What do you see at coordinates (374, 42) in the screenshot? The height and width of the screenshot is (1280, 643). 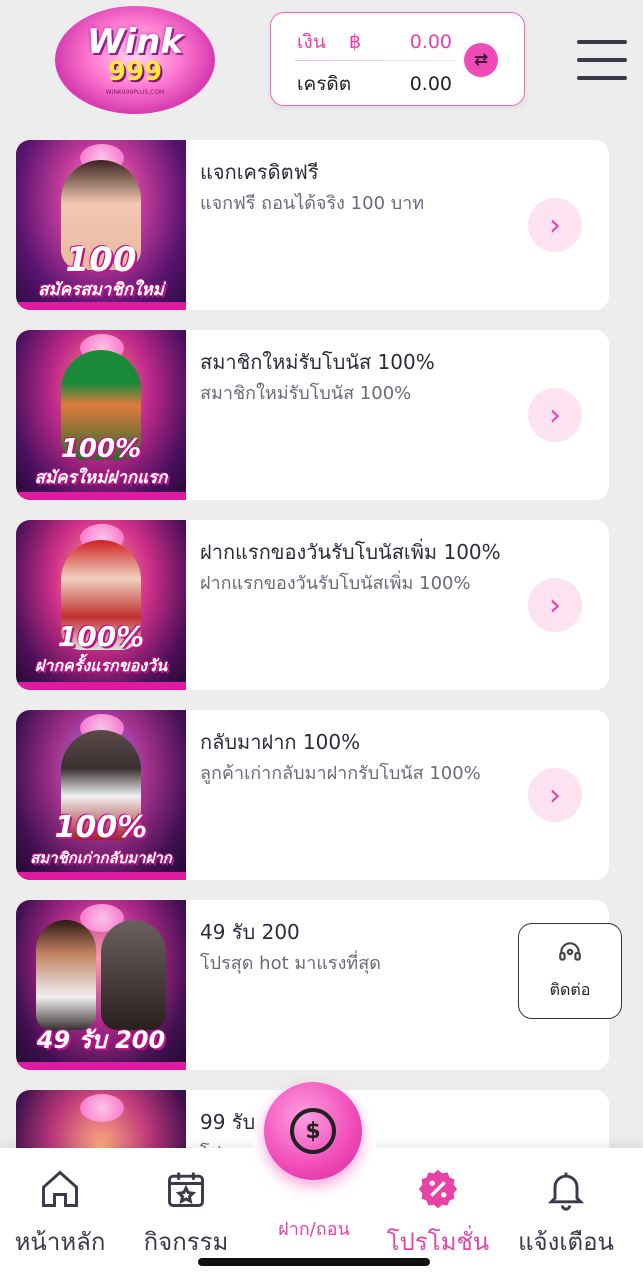 I see `money-row: เงิน ฿ 0.00` at bounding box center [374, 42].